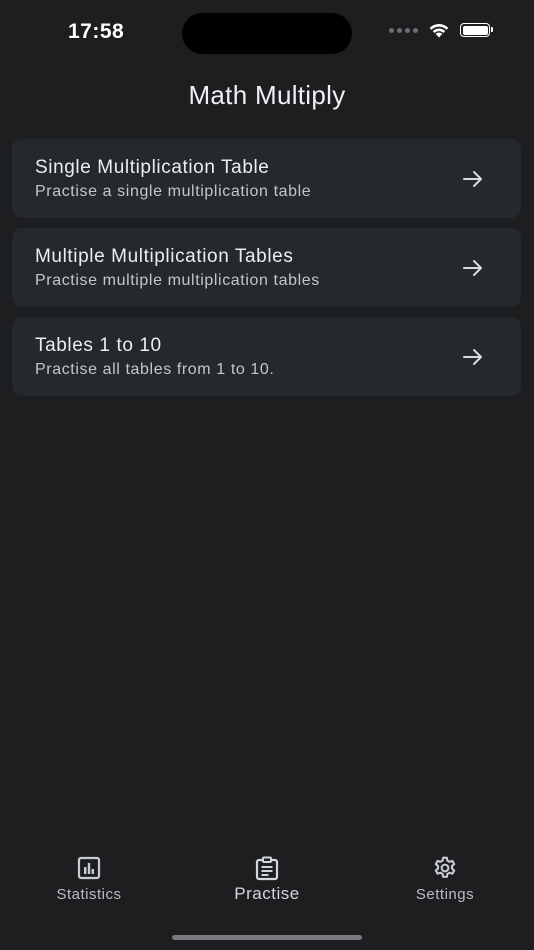 This screenshot has width=534, height=950. I want to click on option-title: Multiple Multiplication Tables, so click(164, 256).